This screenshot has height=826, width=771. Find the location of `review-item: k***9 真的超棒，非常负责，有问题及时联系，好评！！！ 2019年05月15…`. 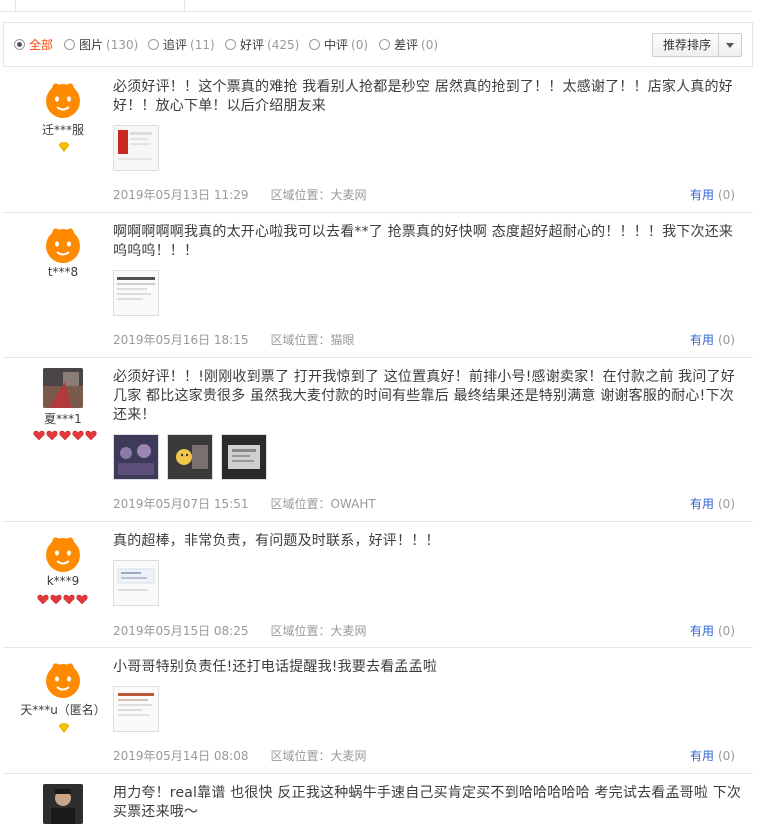

review-item: k***9 真的超棒，非常负责，有问题及时联系，好评！！！ 2019年05月15… is located at coordinates (378, 585).